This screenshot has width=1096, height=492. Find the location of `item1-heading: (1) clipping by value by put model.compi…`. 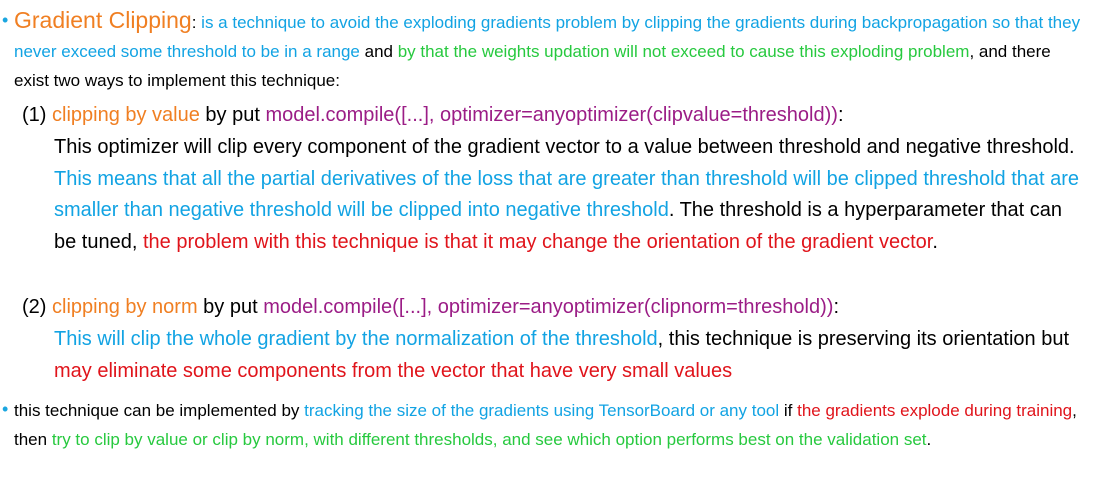

item1-heading: (1) clipping by value by put model.compi… is located at coordinates (552, 116).